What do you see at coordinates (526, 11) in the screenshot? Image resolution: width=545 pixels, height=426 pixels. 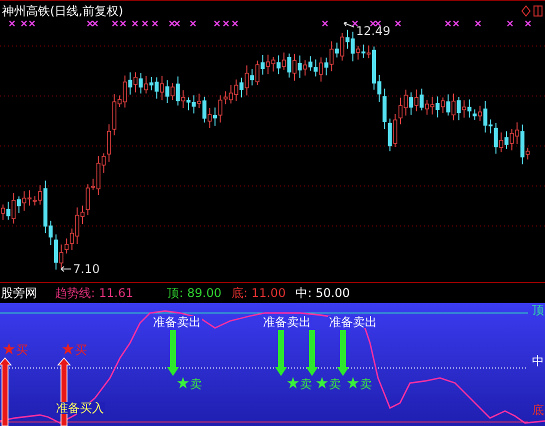 I see `diamond-icon` at bounding box center [526, 11].